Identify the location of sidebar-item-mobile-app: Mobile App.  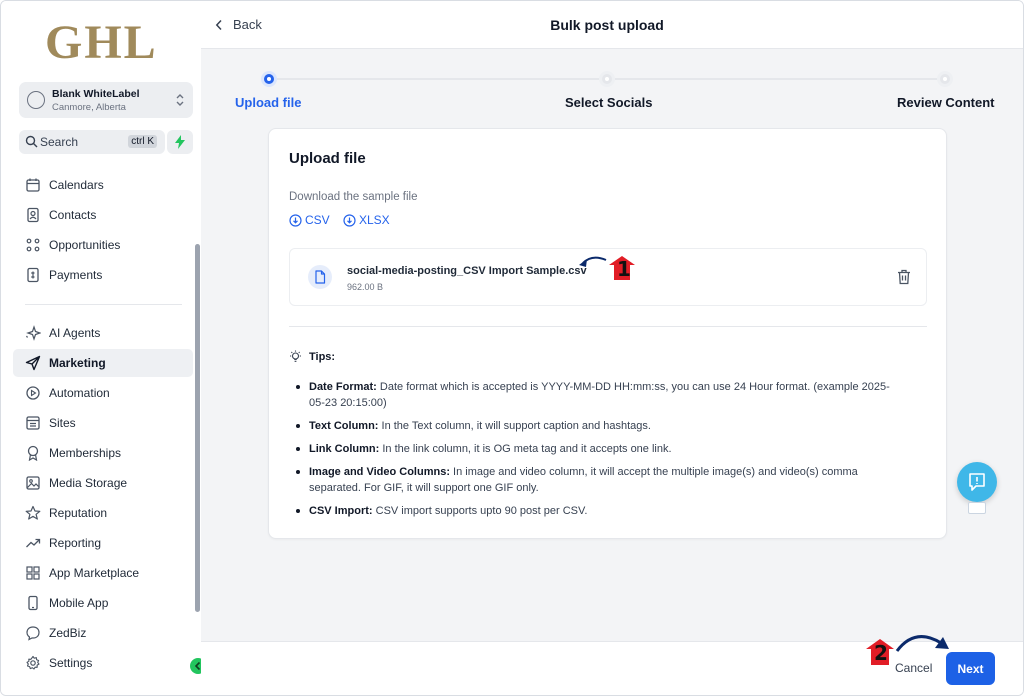
(103, 603).